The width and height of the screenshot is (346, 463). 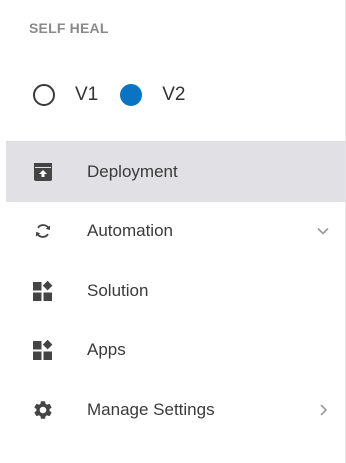 What do you see at coordinates (323, 410) in the screenshot?
I see `chevron-right-icon` at bounding box center [323, 410].